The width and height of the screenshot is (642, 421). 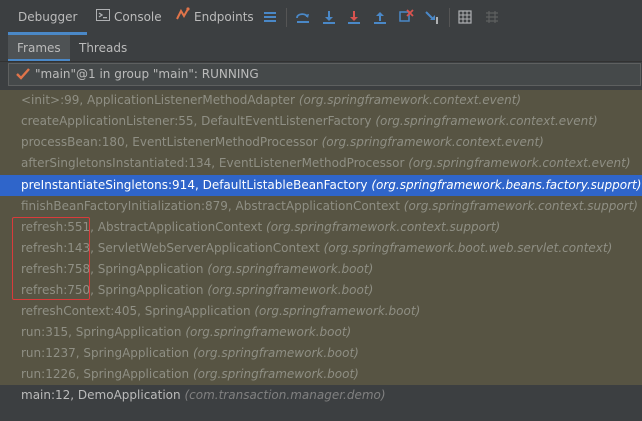 I want to click on tab-debugger: Debugger, so click(x=48, y=17).